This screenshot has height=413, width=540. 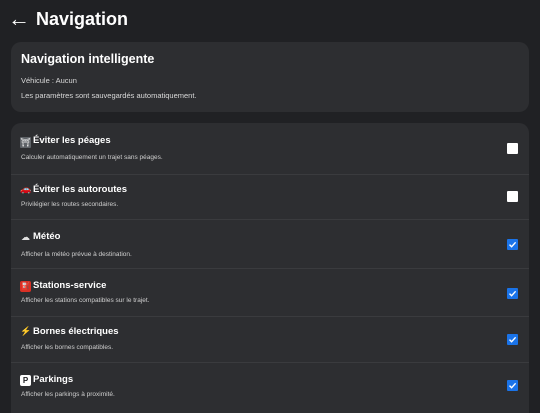 I want to click on parkings-checkbox, so click(x=512, y=385).